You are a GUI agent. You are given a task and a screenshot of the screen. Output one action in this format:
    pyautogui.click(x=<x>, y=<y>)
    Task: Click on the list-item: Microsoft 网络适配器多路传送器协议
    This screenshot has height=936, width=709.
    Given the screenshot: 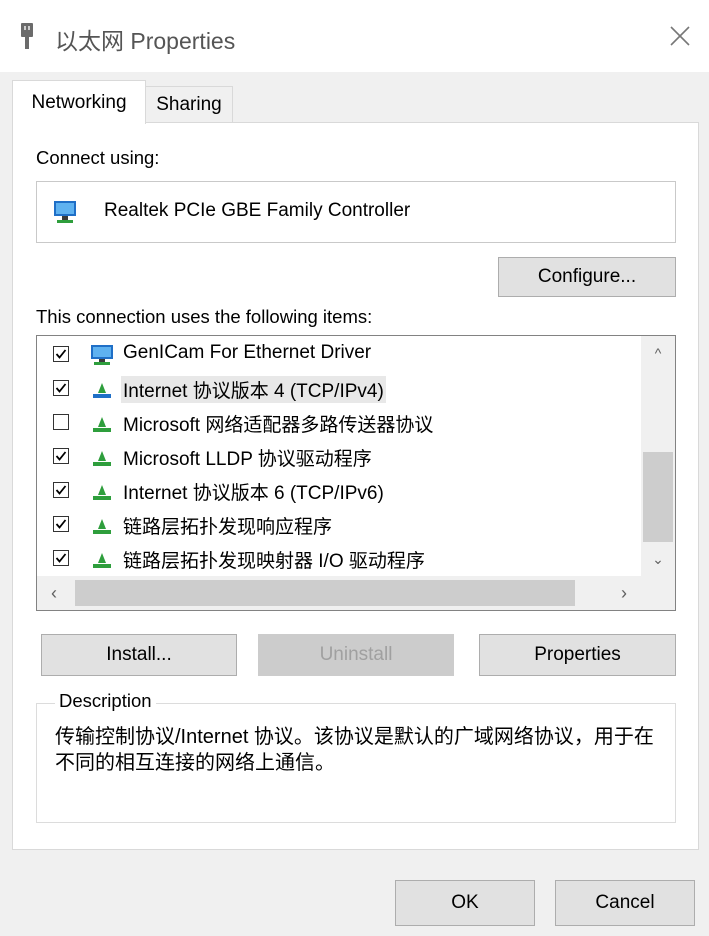 What is the action you would take?
    pyautogui.click(x=338, y=423)
    